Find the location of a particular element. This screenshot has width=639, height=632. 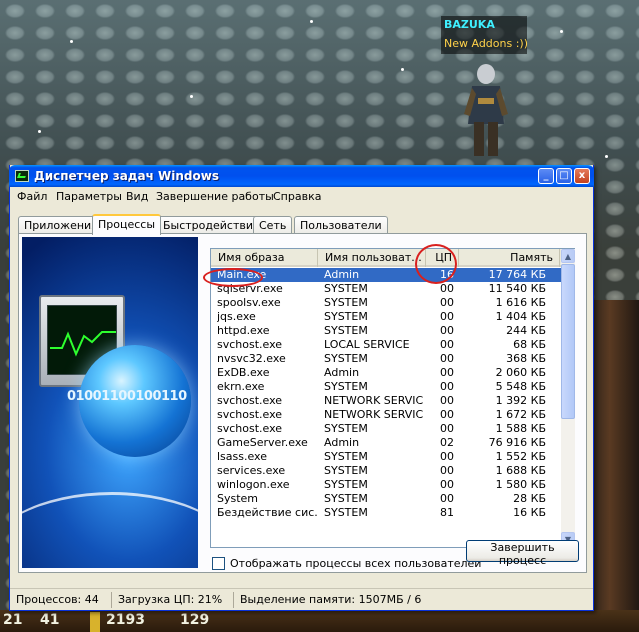

table-row: GameServer.exe Admin 02 76 916 КБ is located at coordinates (386, 443).